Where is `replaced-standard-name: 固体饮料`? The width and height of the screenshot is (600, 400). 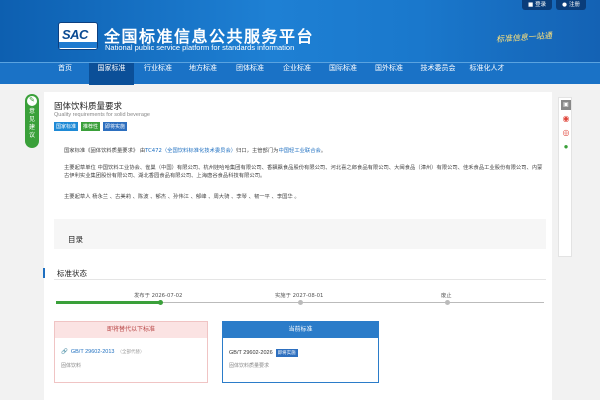
replaced-standard-name: 固体饮料 is located at coordinates (71, 366).